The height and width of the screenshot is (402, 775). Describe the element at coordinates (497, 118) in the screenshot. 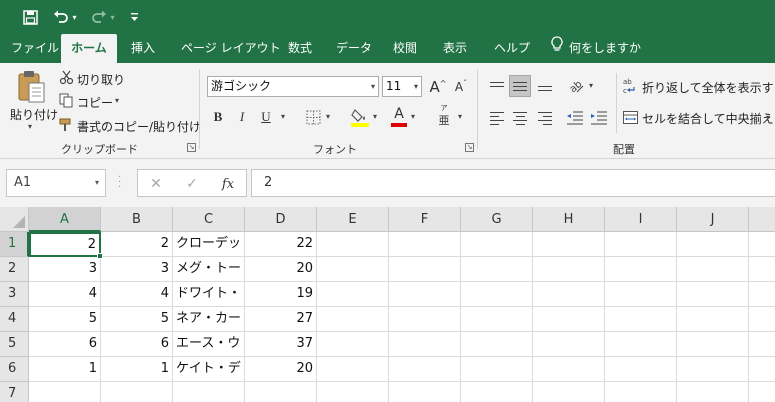

I see `align-left-icon` at that location.